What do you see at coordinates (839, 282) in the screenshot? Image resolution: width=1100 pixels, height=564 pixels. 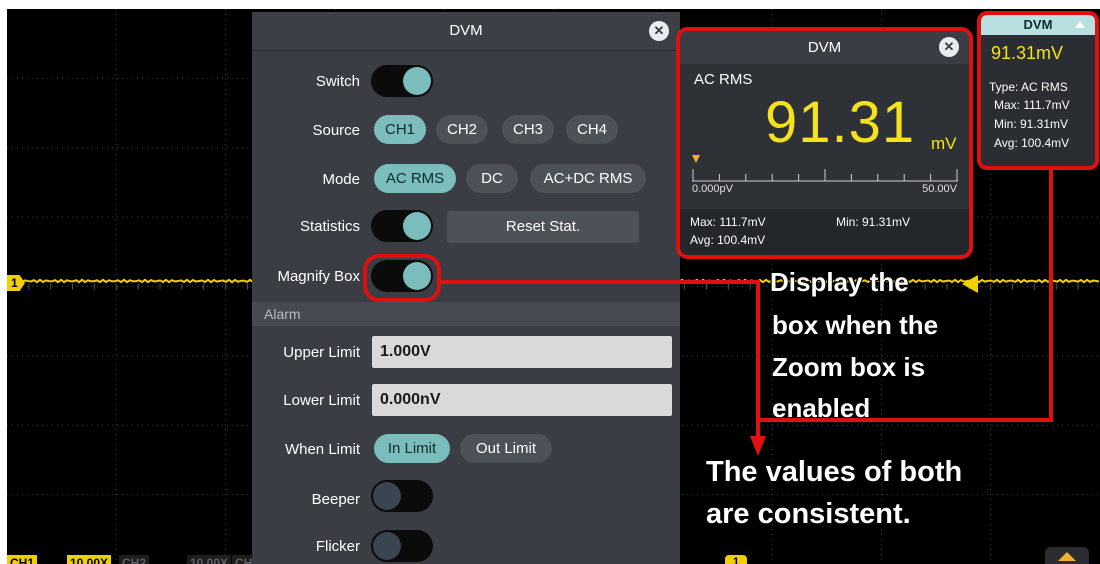 I see `annotation-display-line1: Display the` at bounding box center [839, 282].